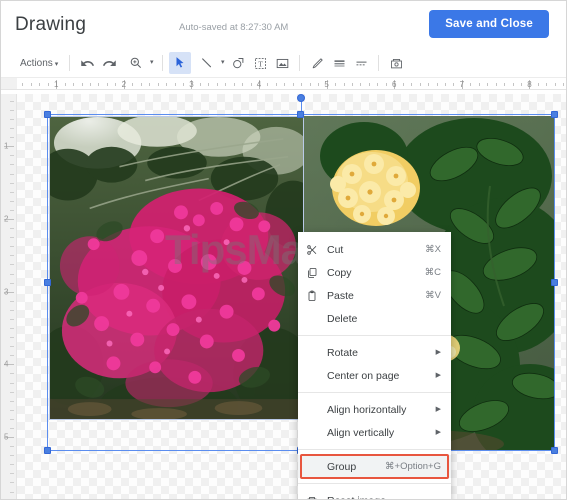  I want to click on menu-item-copy: Copy ⌘C, so click(374, 272).